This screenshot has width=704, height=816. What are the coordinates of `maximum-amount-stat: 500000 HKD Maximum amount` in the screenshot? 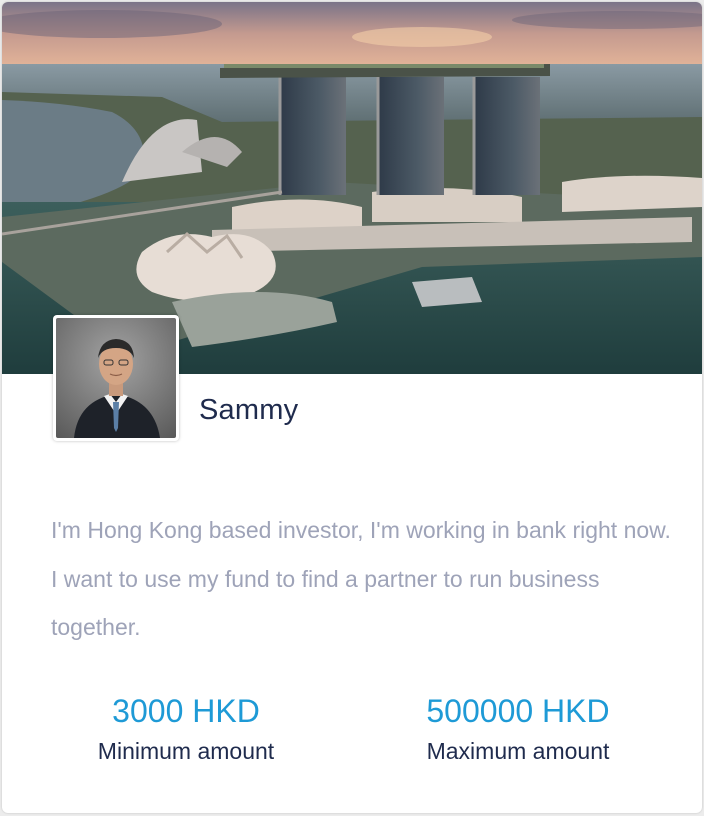 It's located at (518, 728).